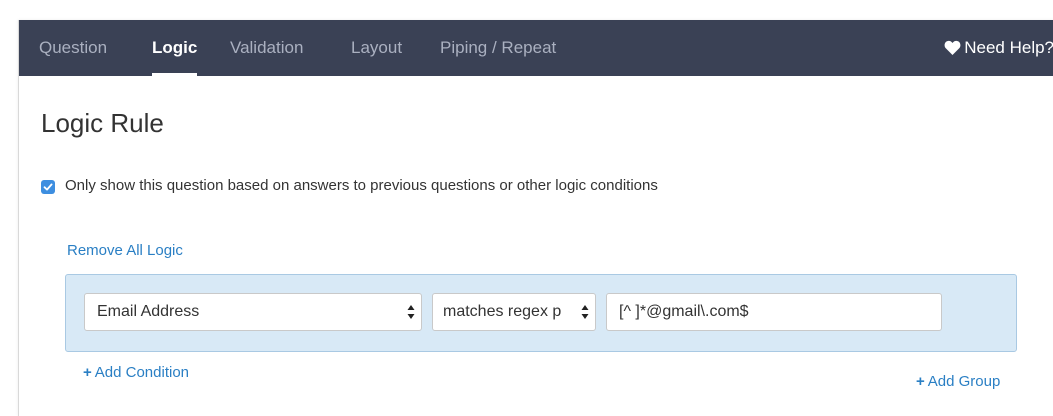 The image size is (1053, 416). What do you see at coordinates (266, 48) in the screenshot?
I see `tab-validation: Validation` at bounding box center [266, 48].